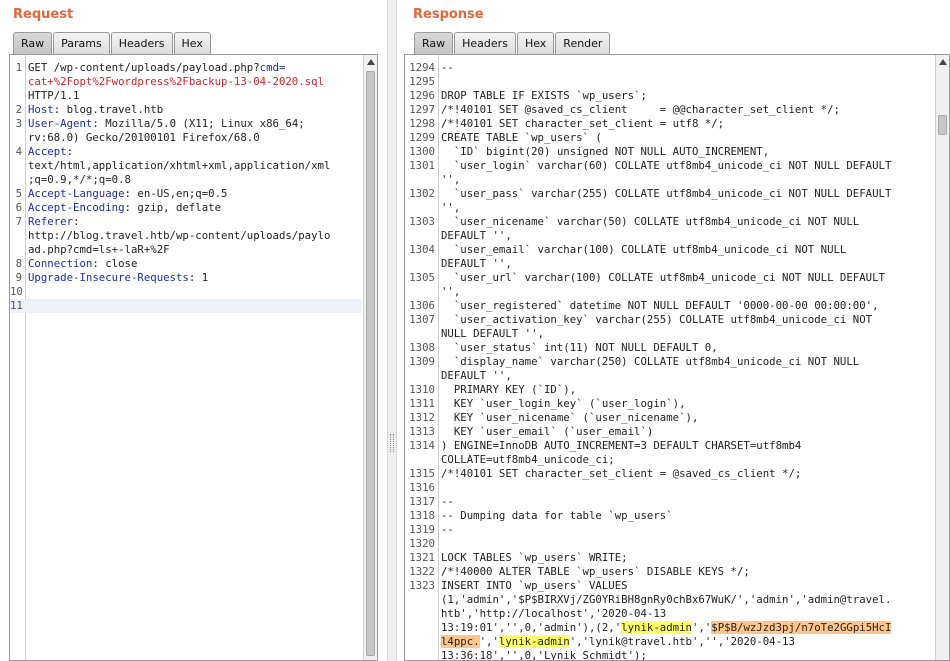 Image resolution: width=950 pixels, height=661 pixels. What do you see at coordinates (534, 585) in the screenshot?
I see `text-segment: INSERT INTO `wp_users` VALUES` at bounding box center [534, 585].